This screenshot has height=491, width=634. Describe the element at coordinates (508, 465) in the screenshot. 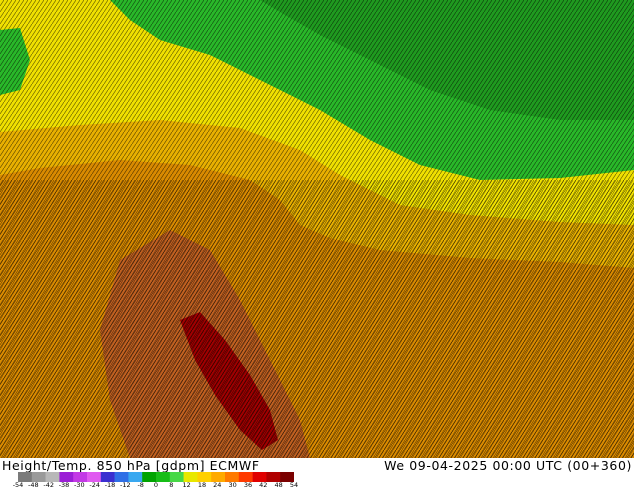

I see `valid-time: We 09-04-2025 00:00 UTC (00+360)` at that location.